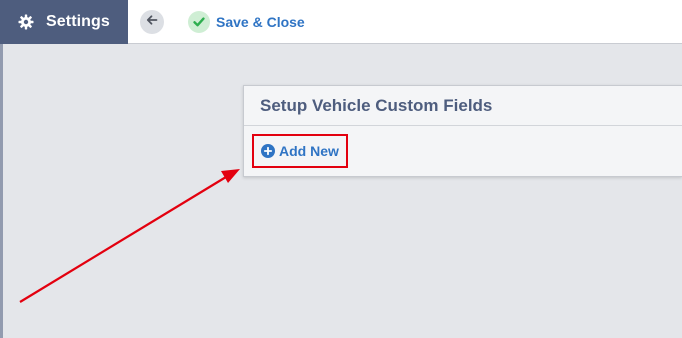 The image size is (682, 338). Describe the element at coordinates (268, 151) in the screenshot. I see `plus-circle-icon` at that location.